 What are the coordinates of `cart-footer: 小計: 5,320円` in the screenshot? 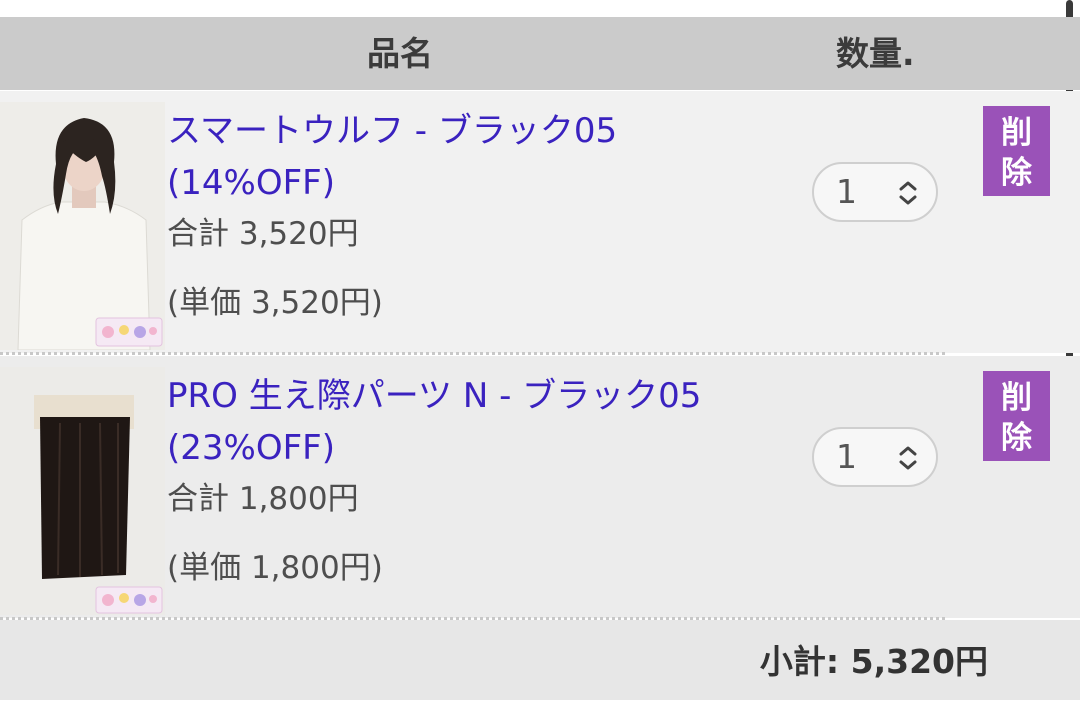 It's located at (540, 660).